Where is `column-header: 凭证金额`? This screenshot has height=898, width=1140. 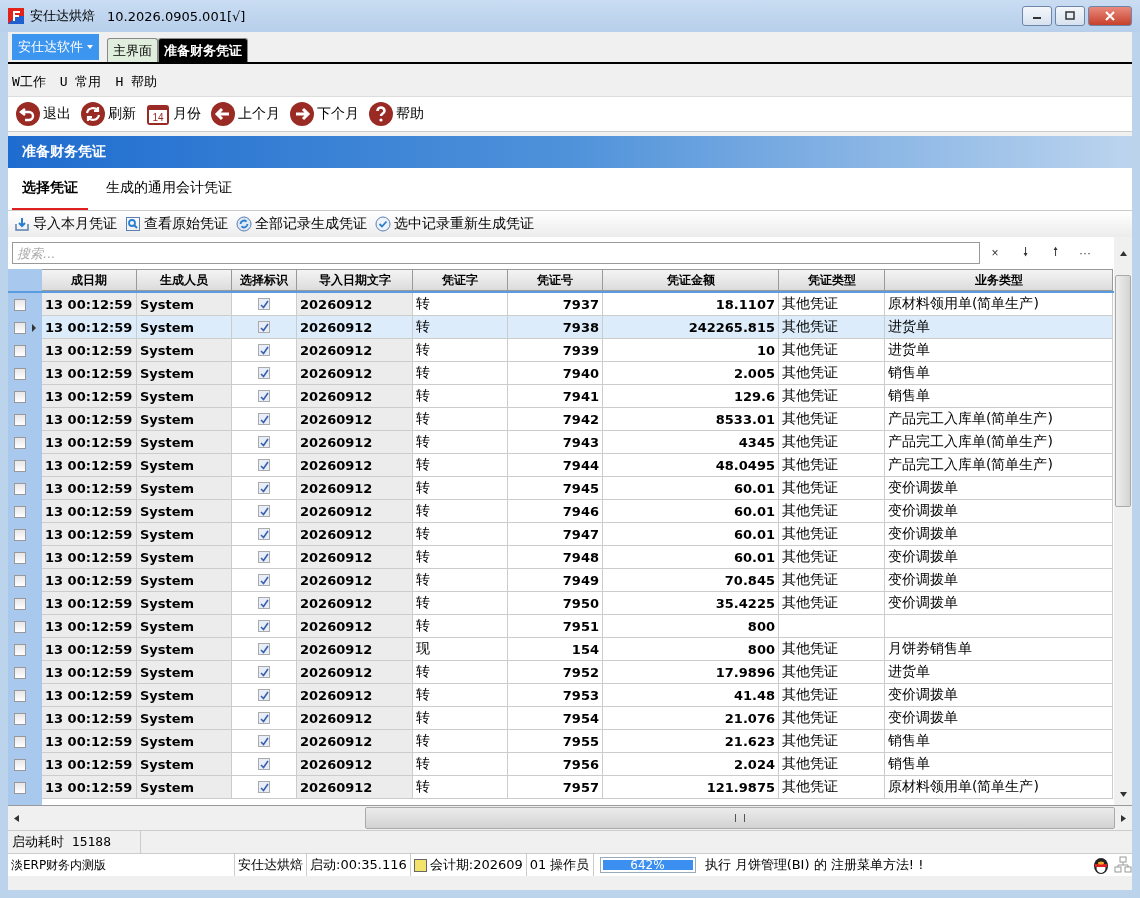
column-header: 凭证金额 is located at coordinates (691, 280).